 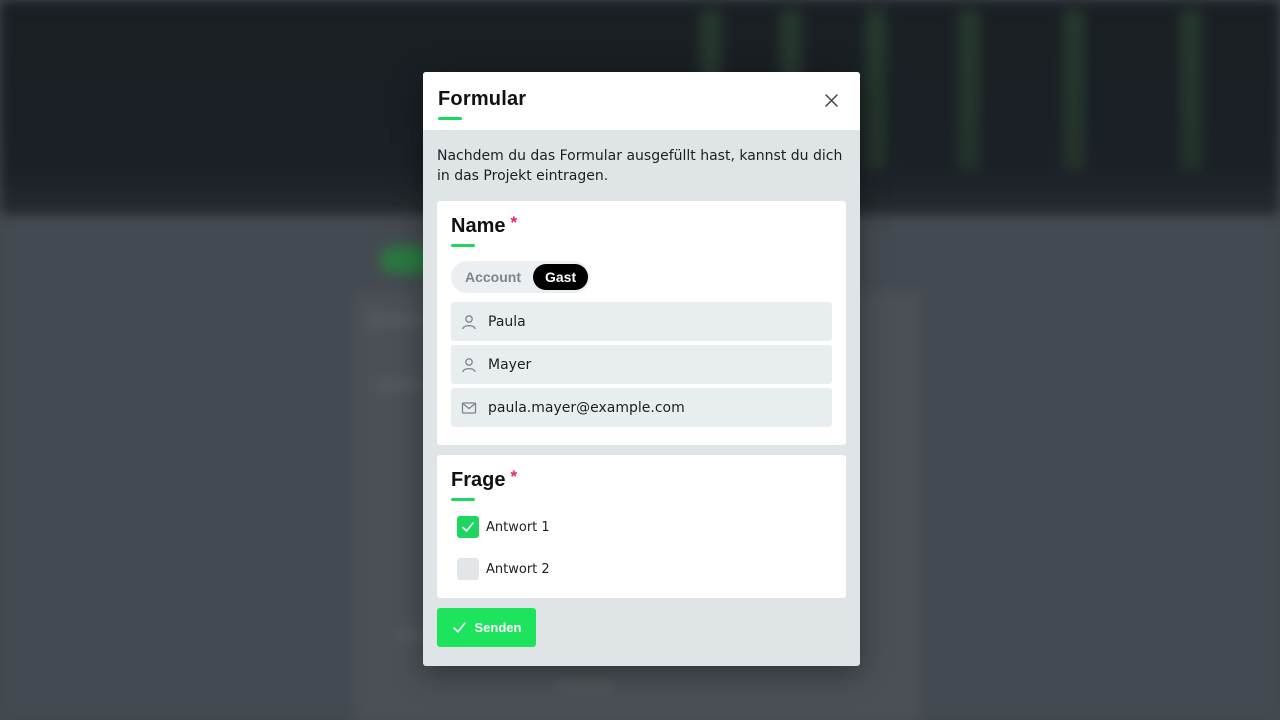 I want to click on email-input, so click(x=655, y=407).